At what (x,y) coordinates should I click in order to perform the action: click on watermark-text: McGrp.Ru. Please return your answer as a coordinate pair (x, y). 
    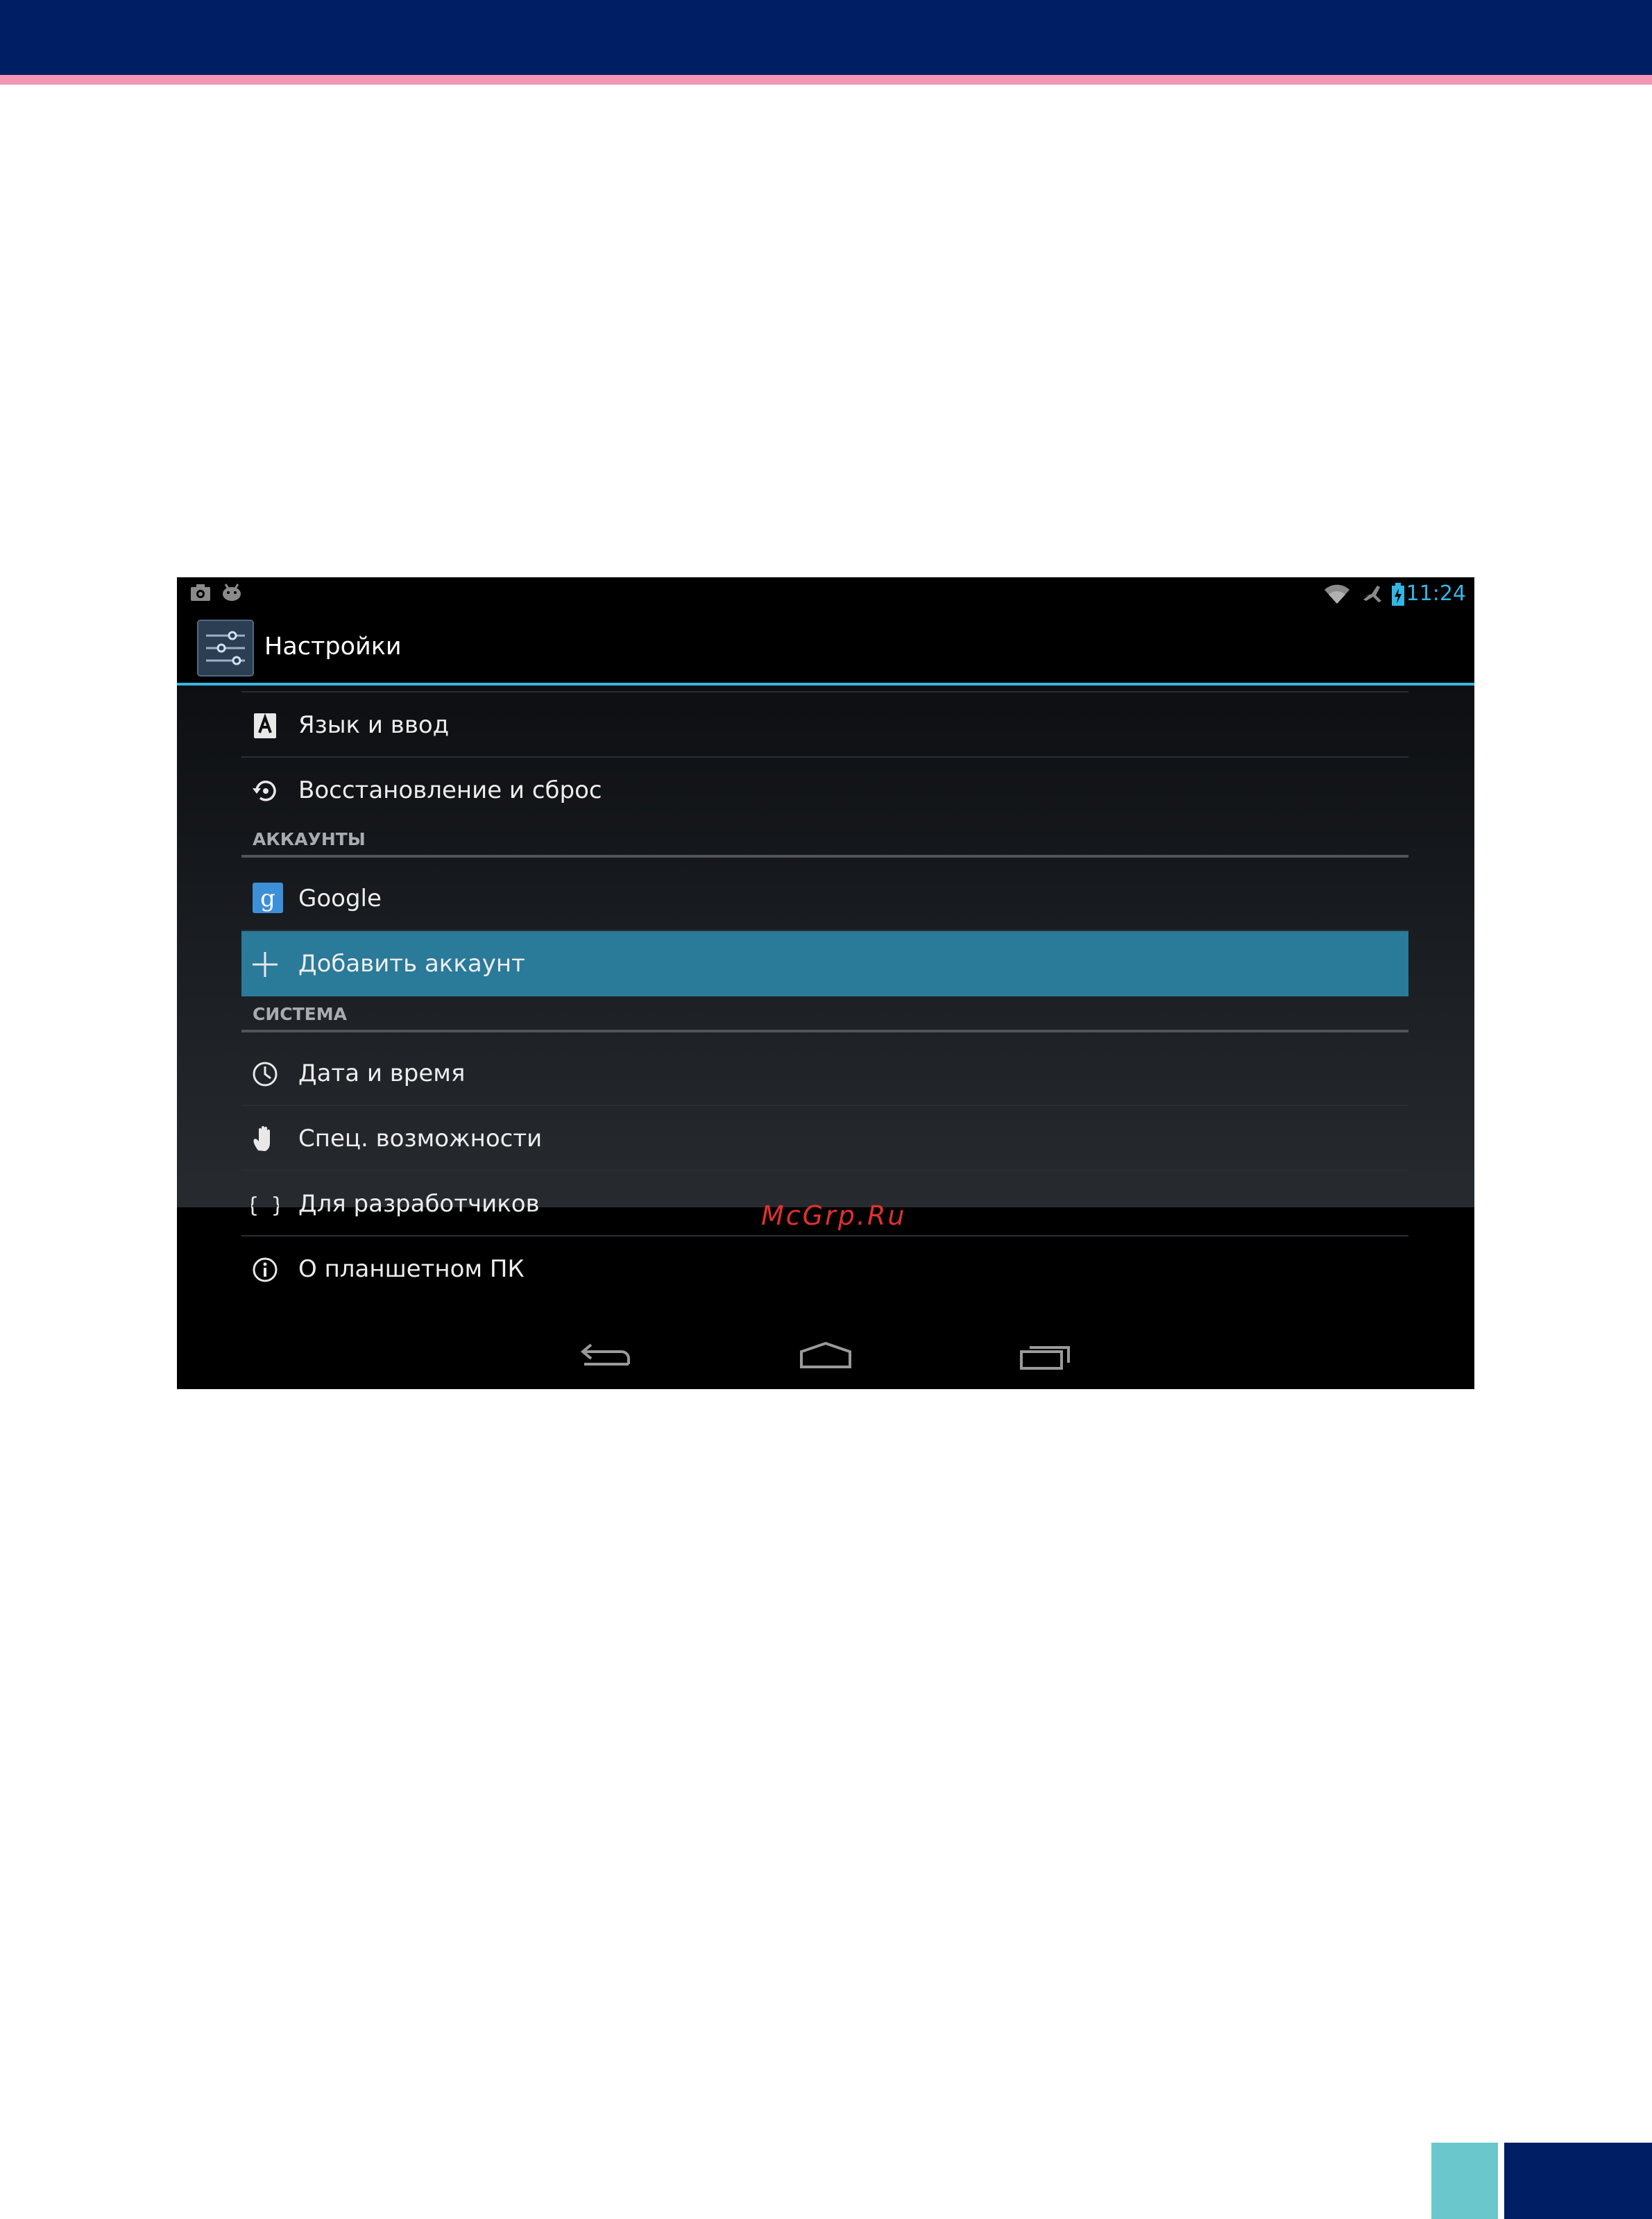
    Looking at the image, I should click on (834, 1215).